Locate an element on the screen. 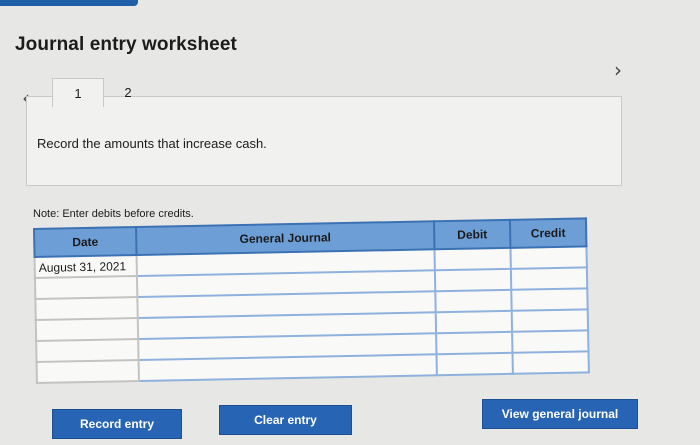 The height and width of the screenshot is (445, 700). general-journal-cell is located at coordinates (287, 367).